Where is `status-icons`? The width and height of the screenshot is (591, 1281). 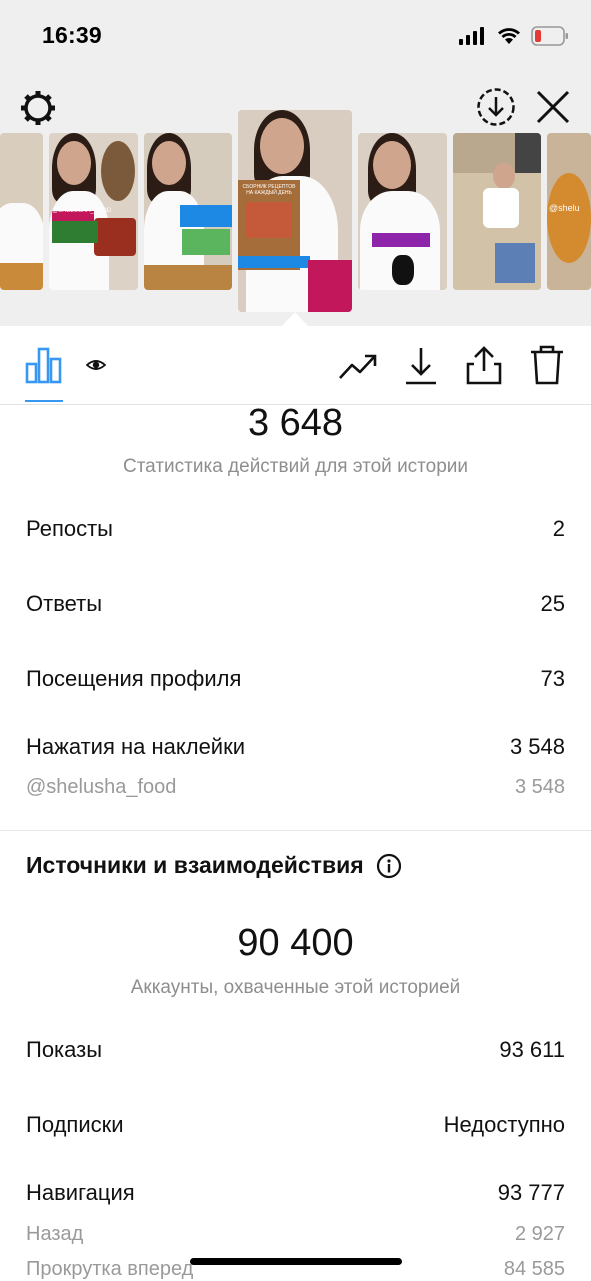 status-icons is located at coordinates (514, 36).